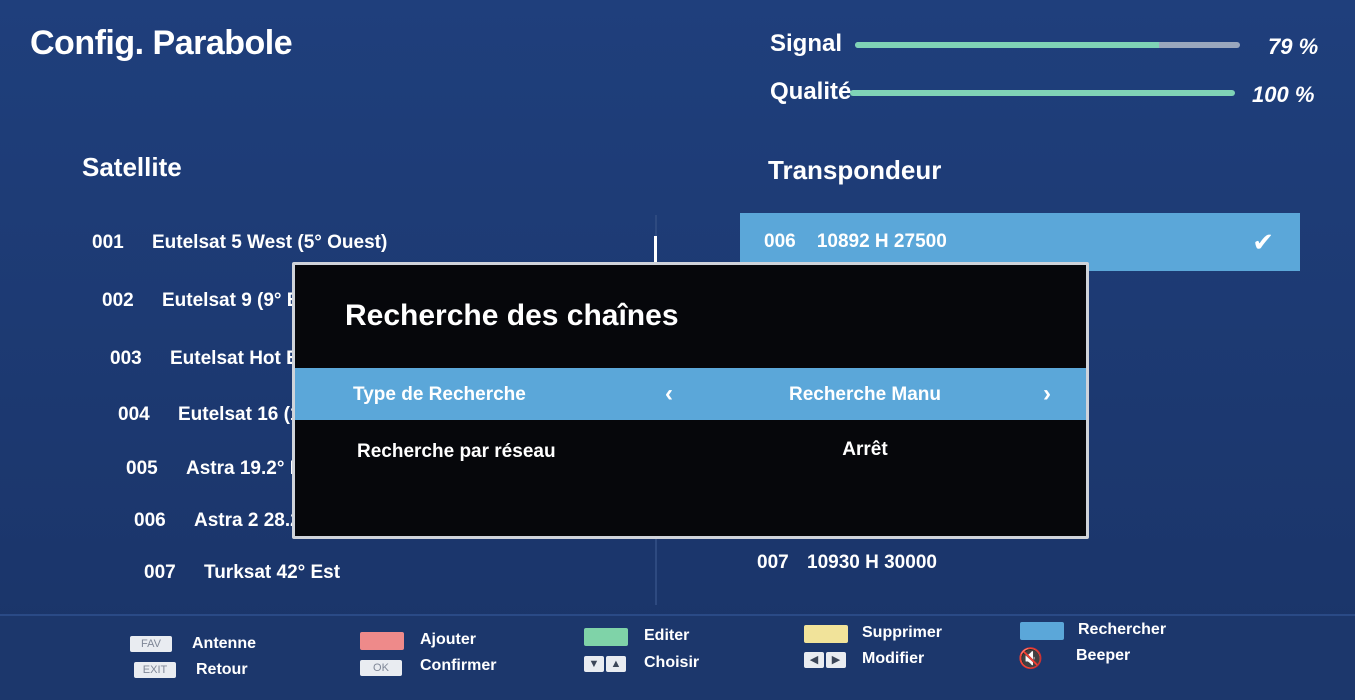  I want to click on scroll-indicator, so click(655, 250).